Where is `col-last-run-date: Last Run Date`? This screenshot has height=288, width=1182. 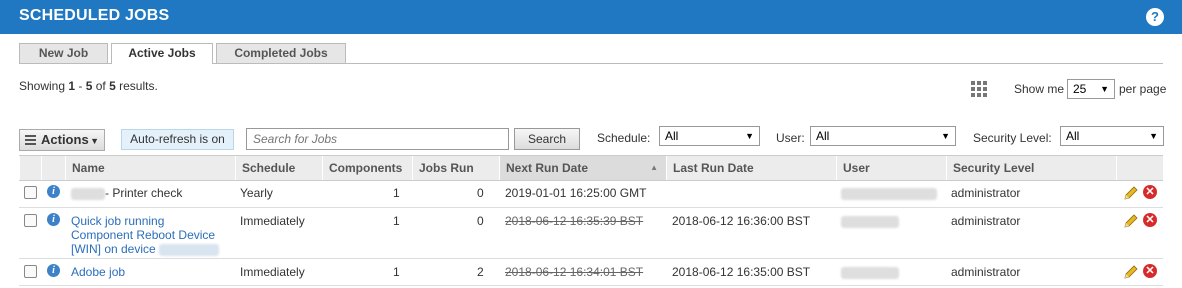 col-last-run-date: Last Run Date is located at coordinates (751, 168).